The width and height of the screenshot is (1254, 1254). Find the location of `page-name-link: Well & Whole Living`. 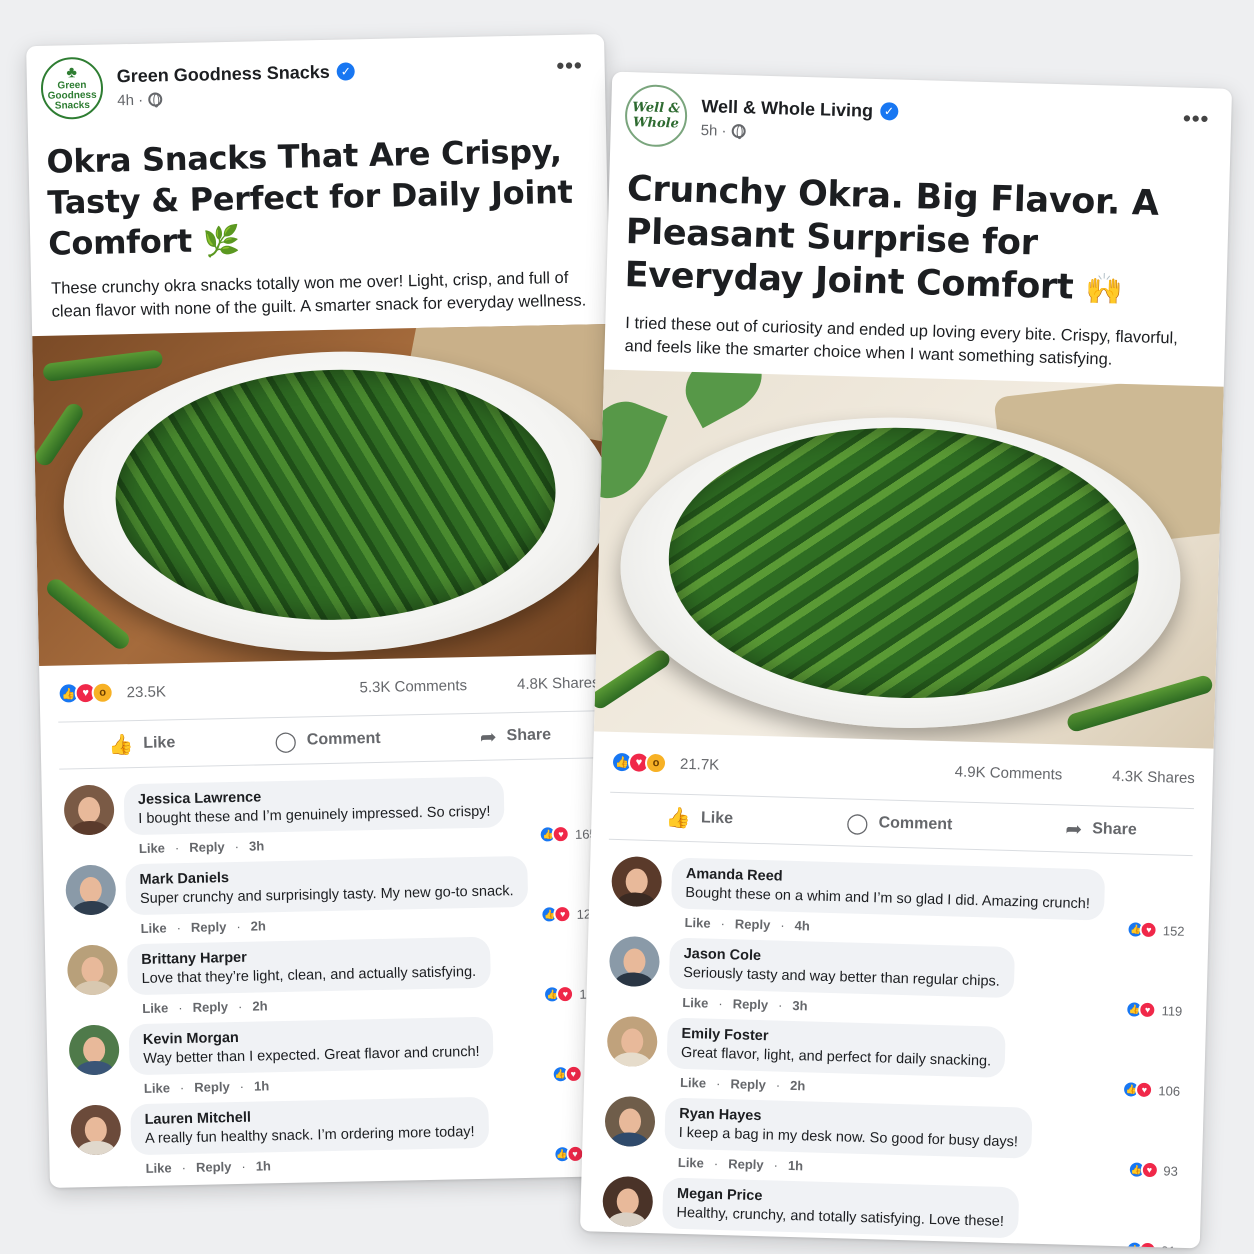

page-name-link: Well & Whole Living is located at coordinates (787, 109).